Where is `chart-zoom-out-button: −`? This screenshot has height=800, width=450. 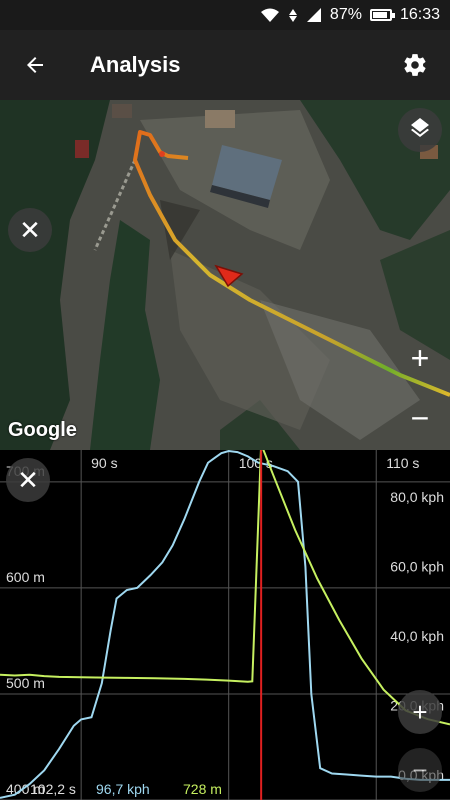
chart-zoom-out-button: − is located at coordinates (420, 770).